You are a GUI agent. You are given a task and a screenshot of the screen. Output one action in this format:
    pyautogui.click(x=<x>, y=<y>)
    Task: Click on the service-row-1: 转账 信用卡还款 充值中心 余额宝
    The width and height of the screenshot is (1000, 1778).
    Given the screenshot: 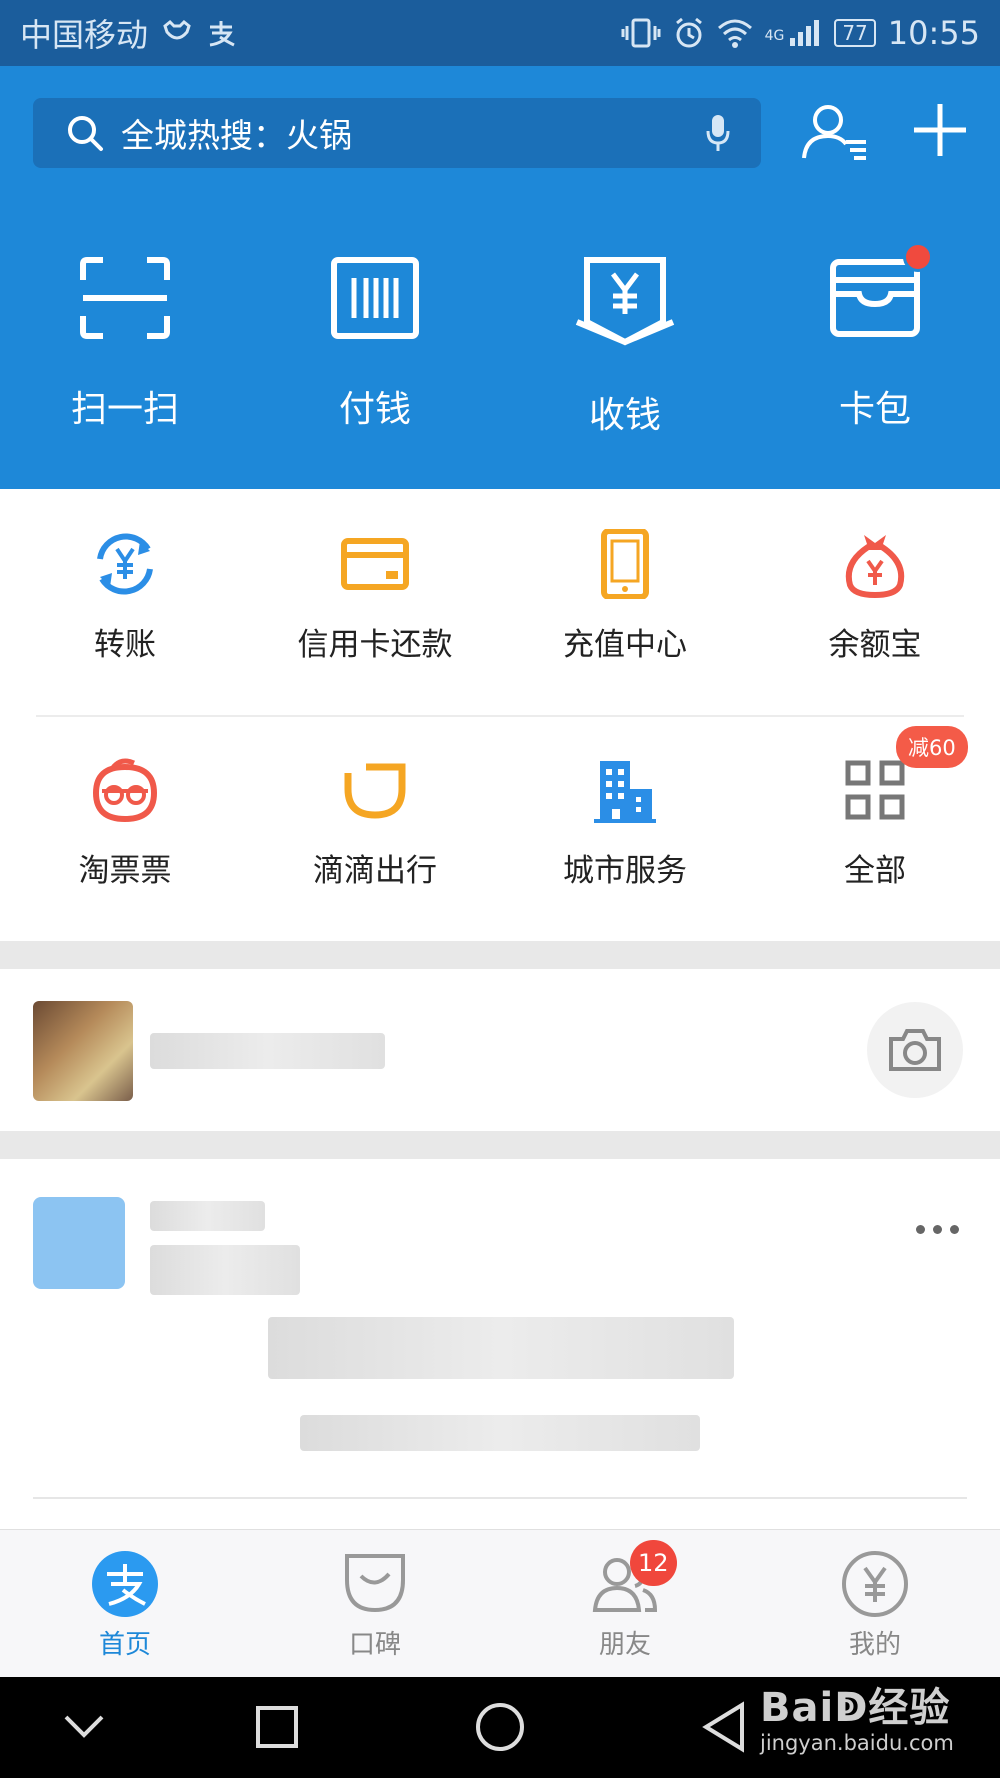 What is the action you would take?
    pyautogui.click(x=500, y=602)
    